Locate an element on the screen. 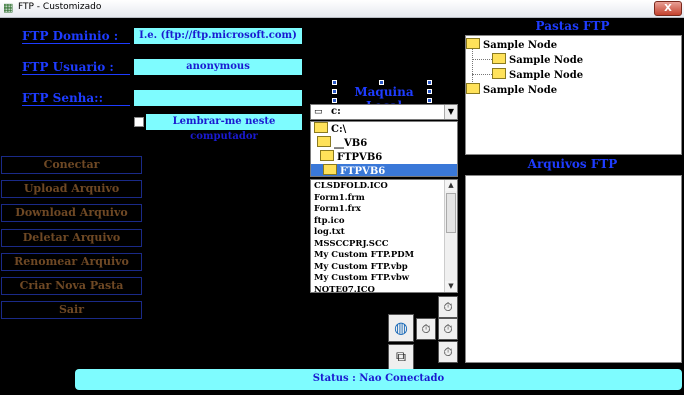  directory-list: C:\ __VB6 FTPVB6 FTPVB6 is located at coordinates (384, 149).